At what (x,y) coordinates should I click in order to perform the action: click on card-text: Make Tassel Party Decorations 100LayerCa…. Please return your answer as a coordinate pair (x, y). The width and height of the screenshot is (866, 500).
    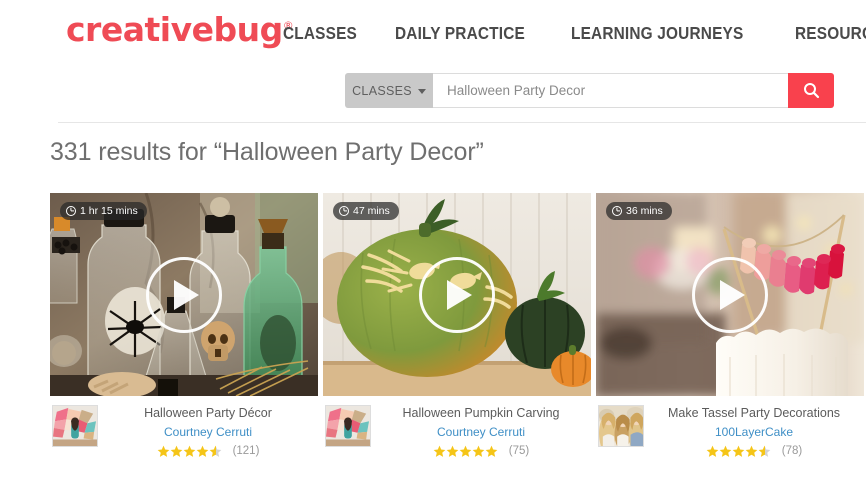
    Looking at the image, I should click on (754, 431).